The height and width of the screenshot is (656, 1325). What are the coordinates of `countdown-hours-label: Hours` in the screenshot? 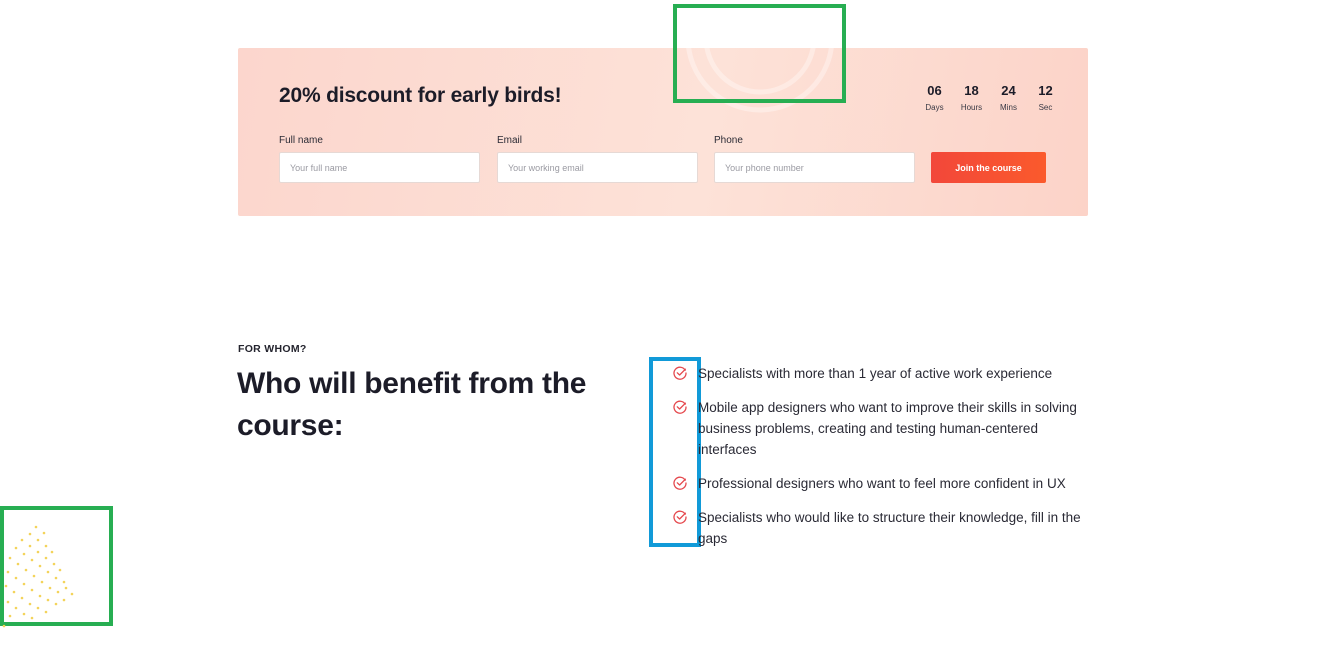 It's located at (971, 107).